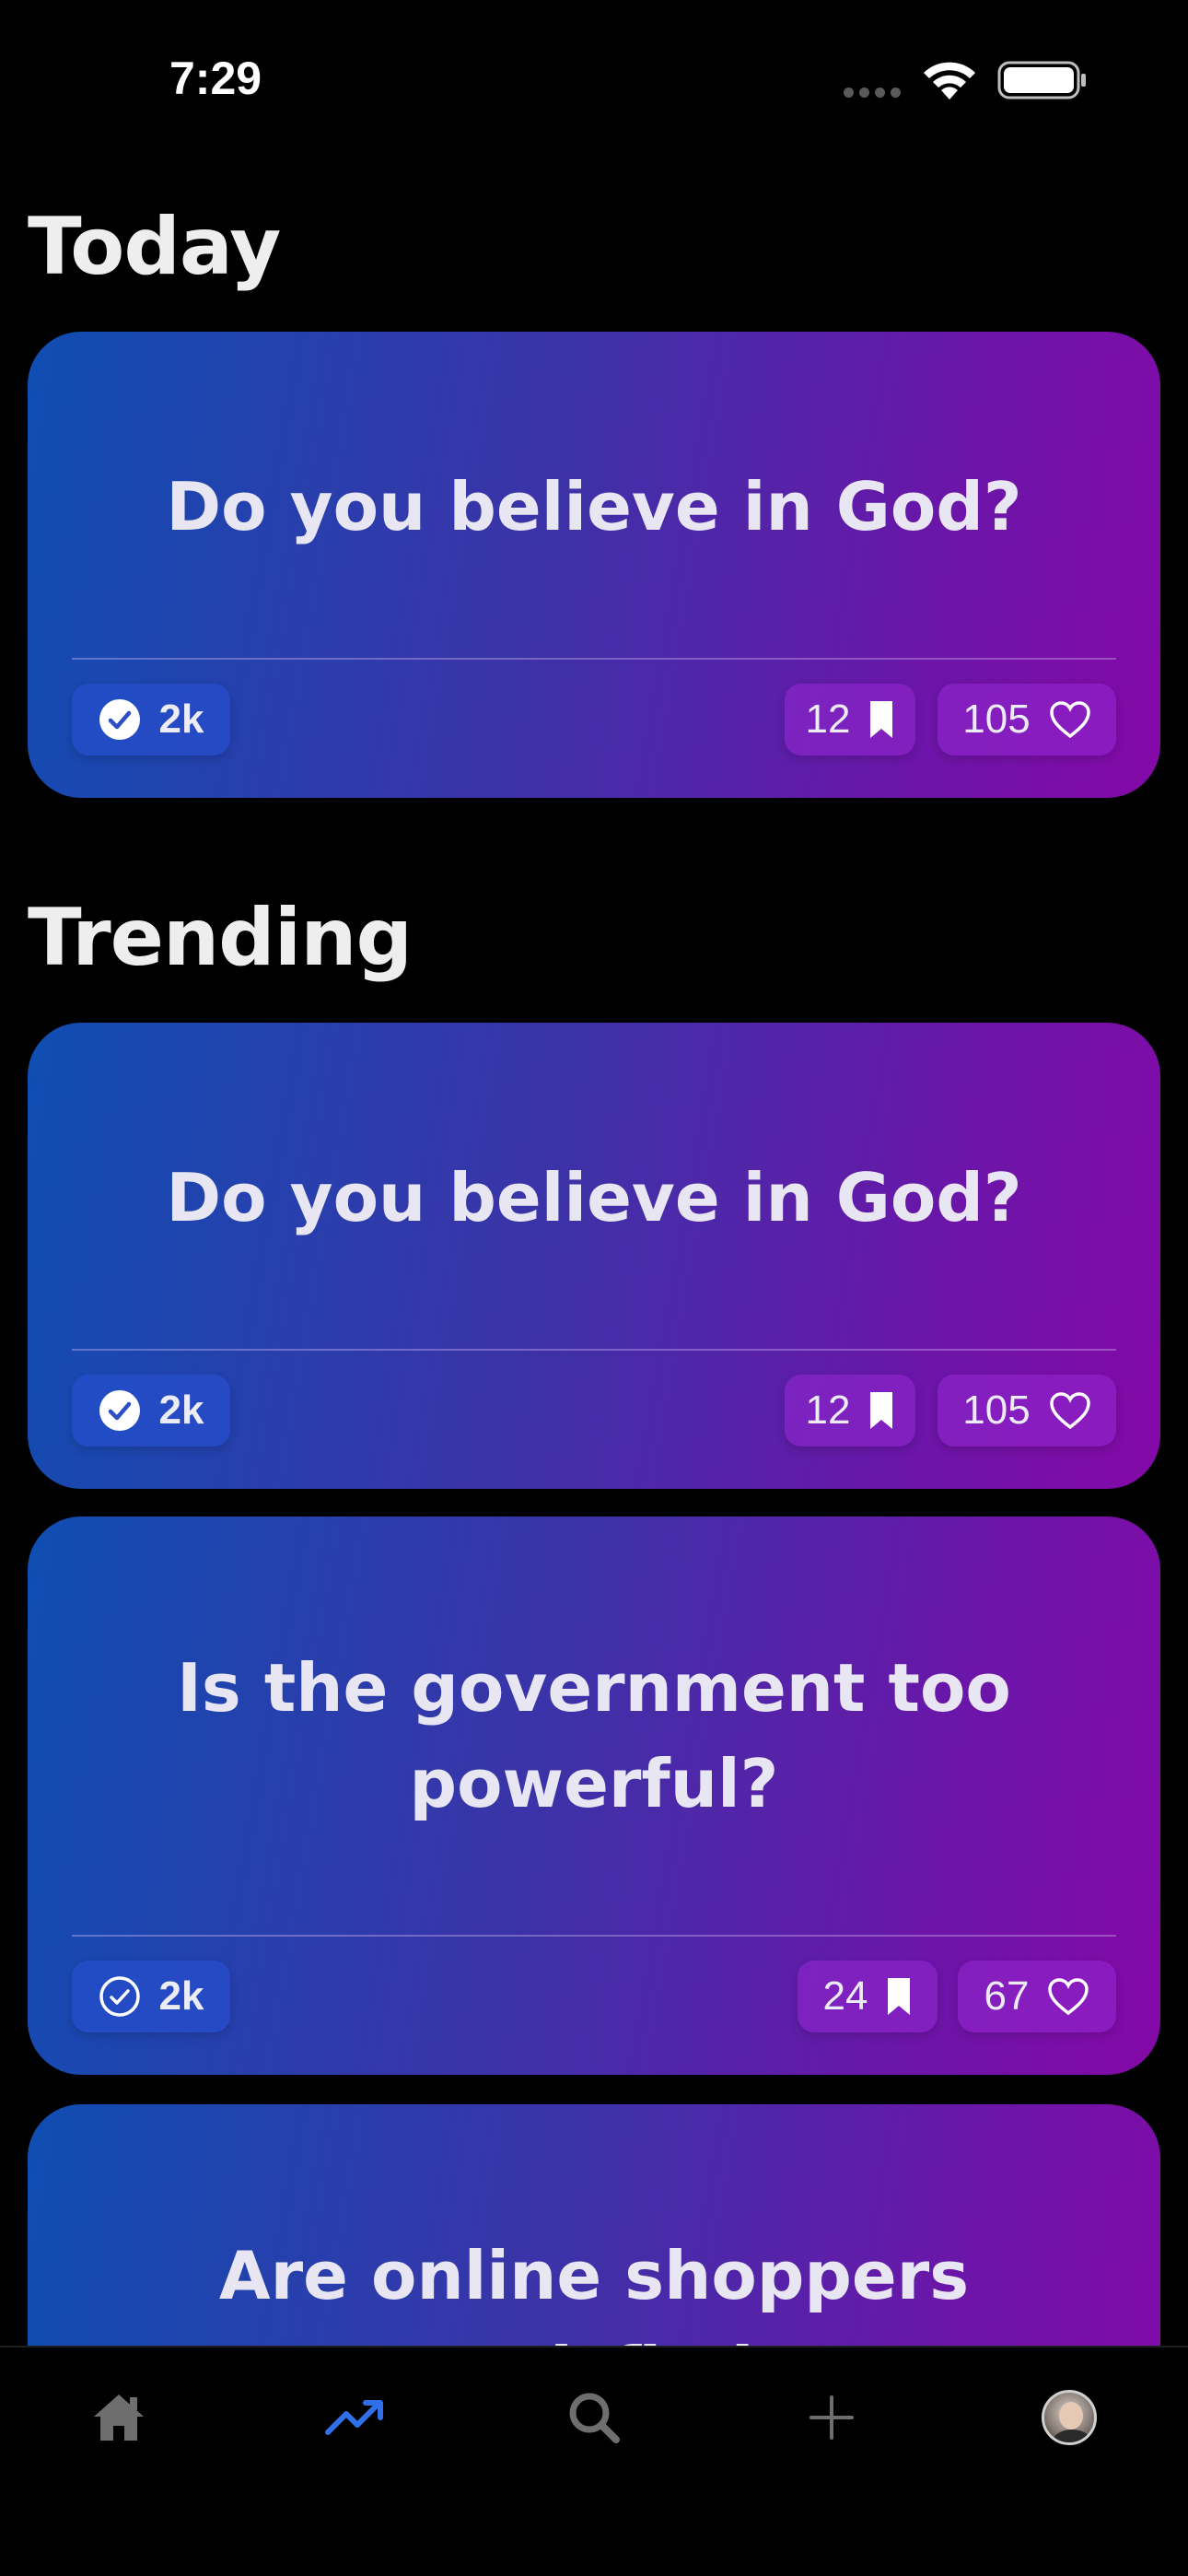 This screenshot has width=1188, height=2576. I want to click on trending-icon, so click(354, 2417).